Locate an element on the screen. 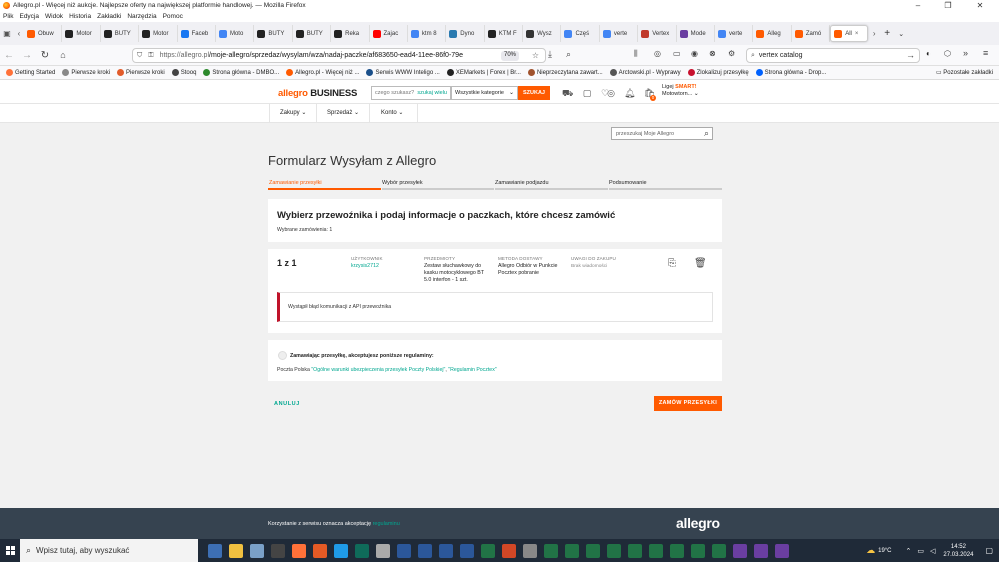  bookmark-star-icon: ☆ is located at coordinates (535, 55).